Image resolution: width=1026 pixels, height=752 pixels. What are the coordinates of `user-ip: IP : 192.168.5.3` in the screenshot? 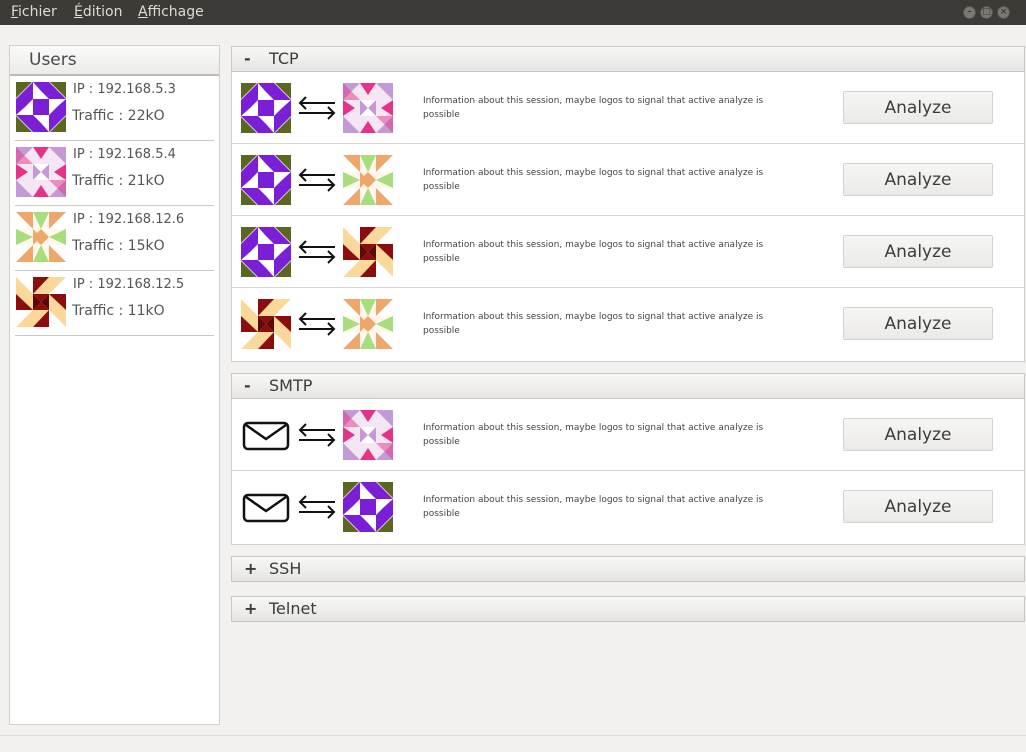 It's located at (124, 89).